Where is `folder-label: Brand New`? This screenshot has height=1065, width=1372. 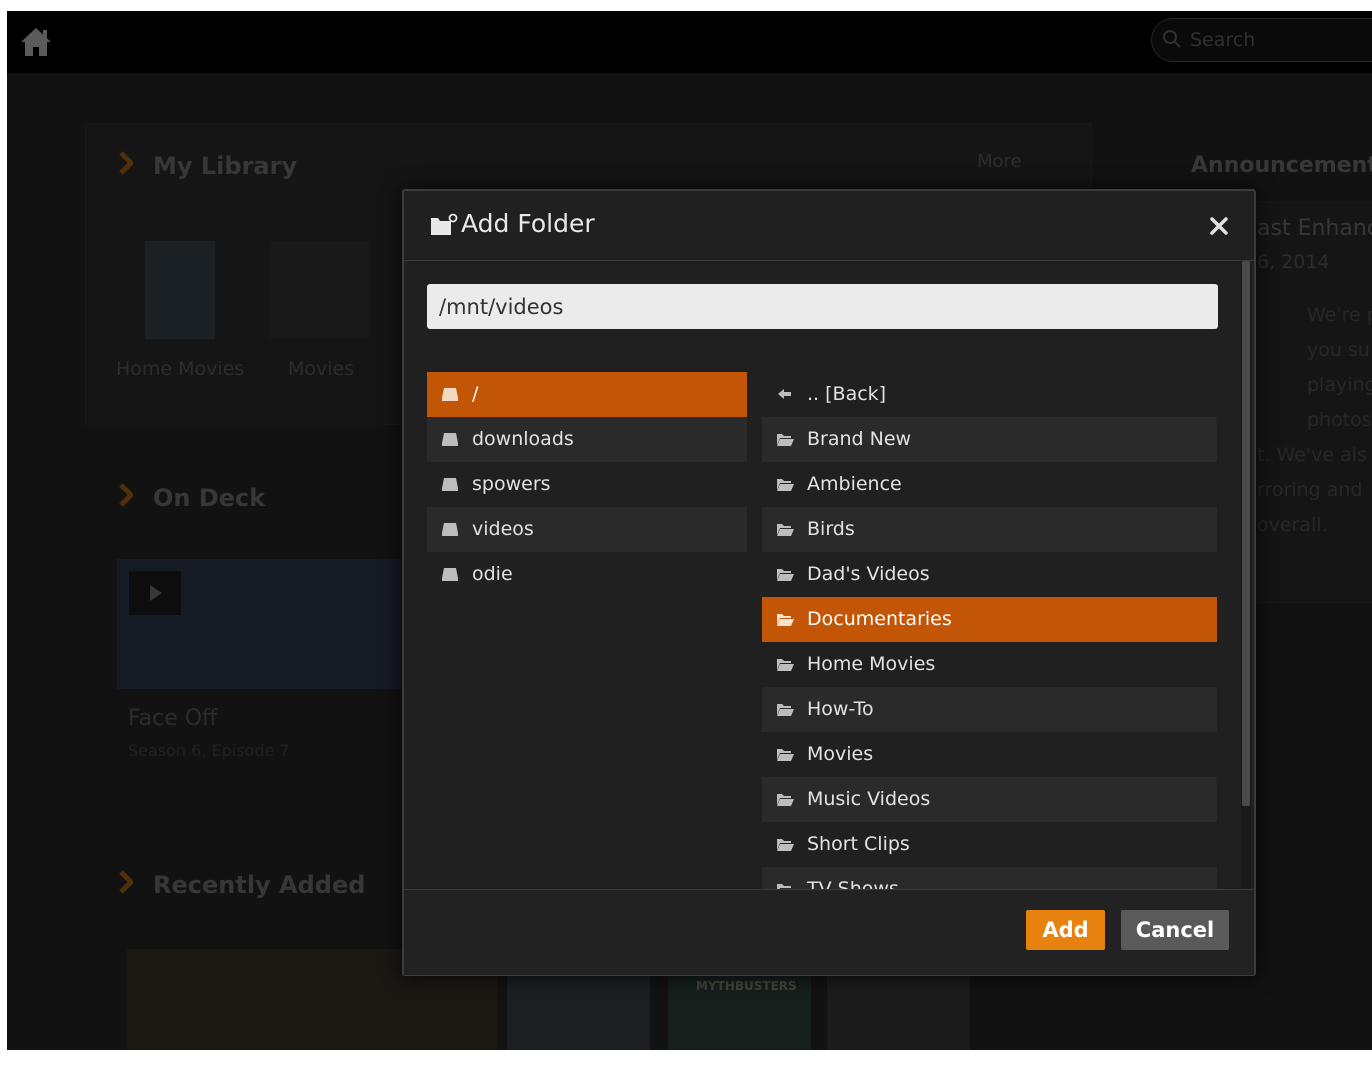 folder-label: Brand New is located at coordinates (859, 439).